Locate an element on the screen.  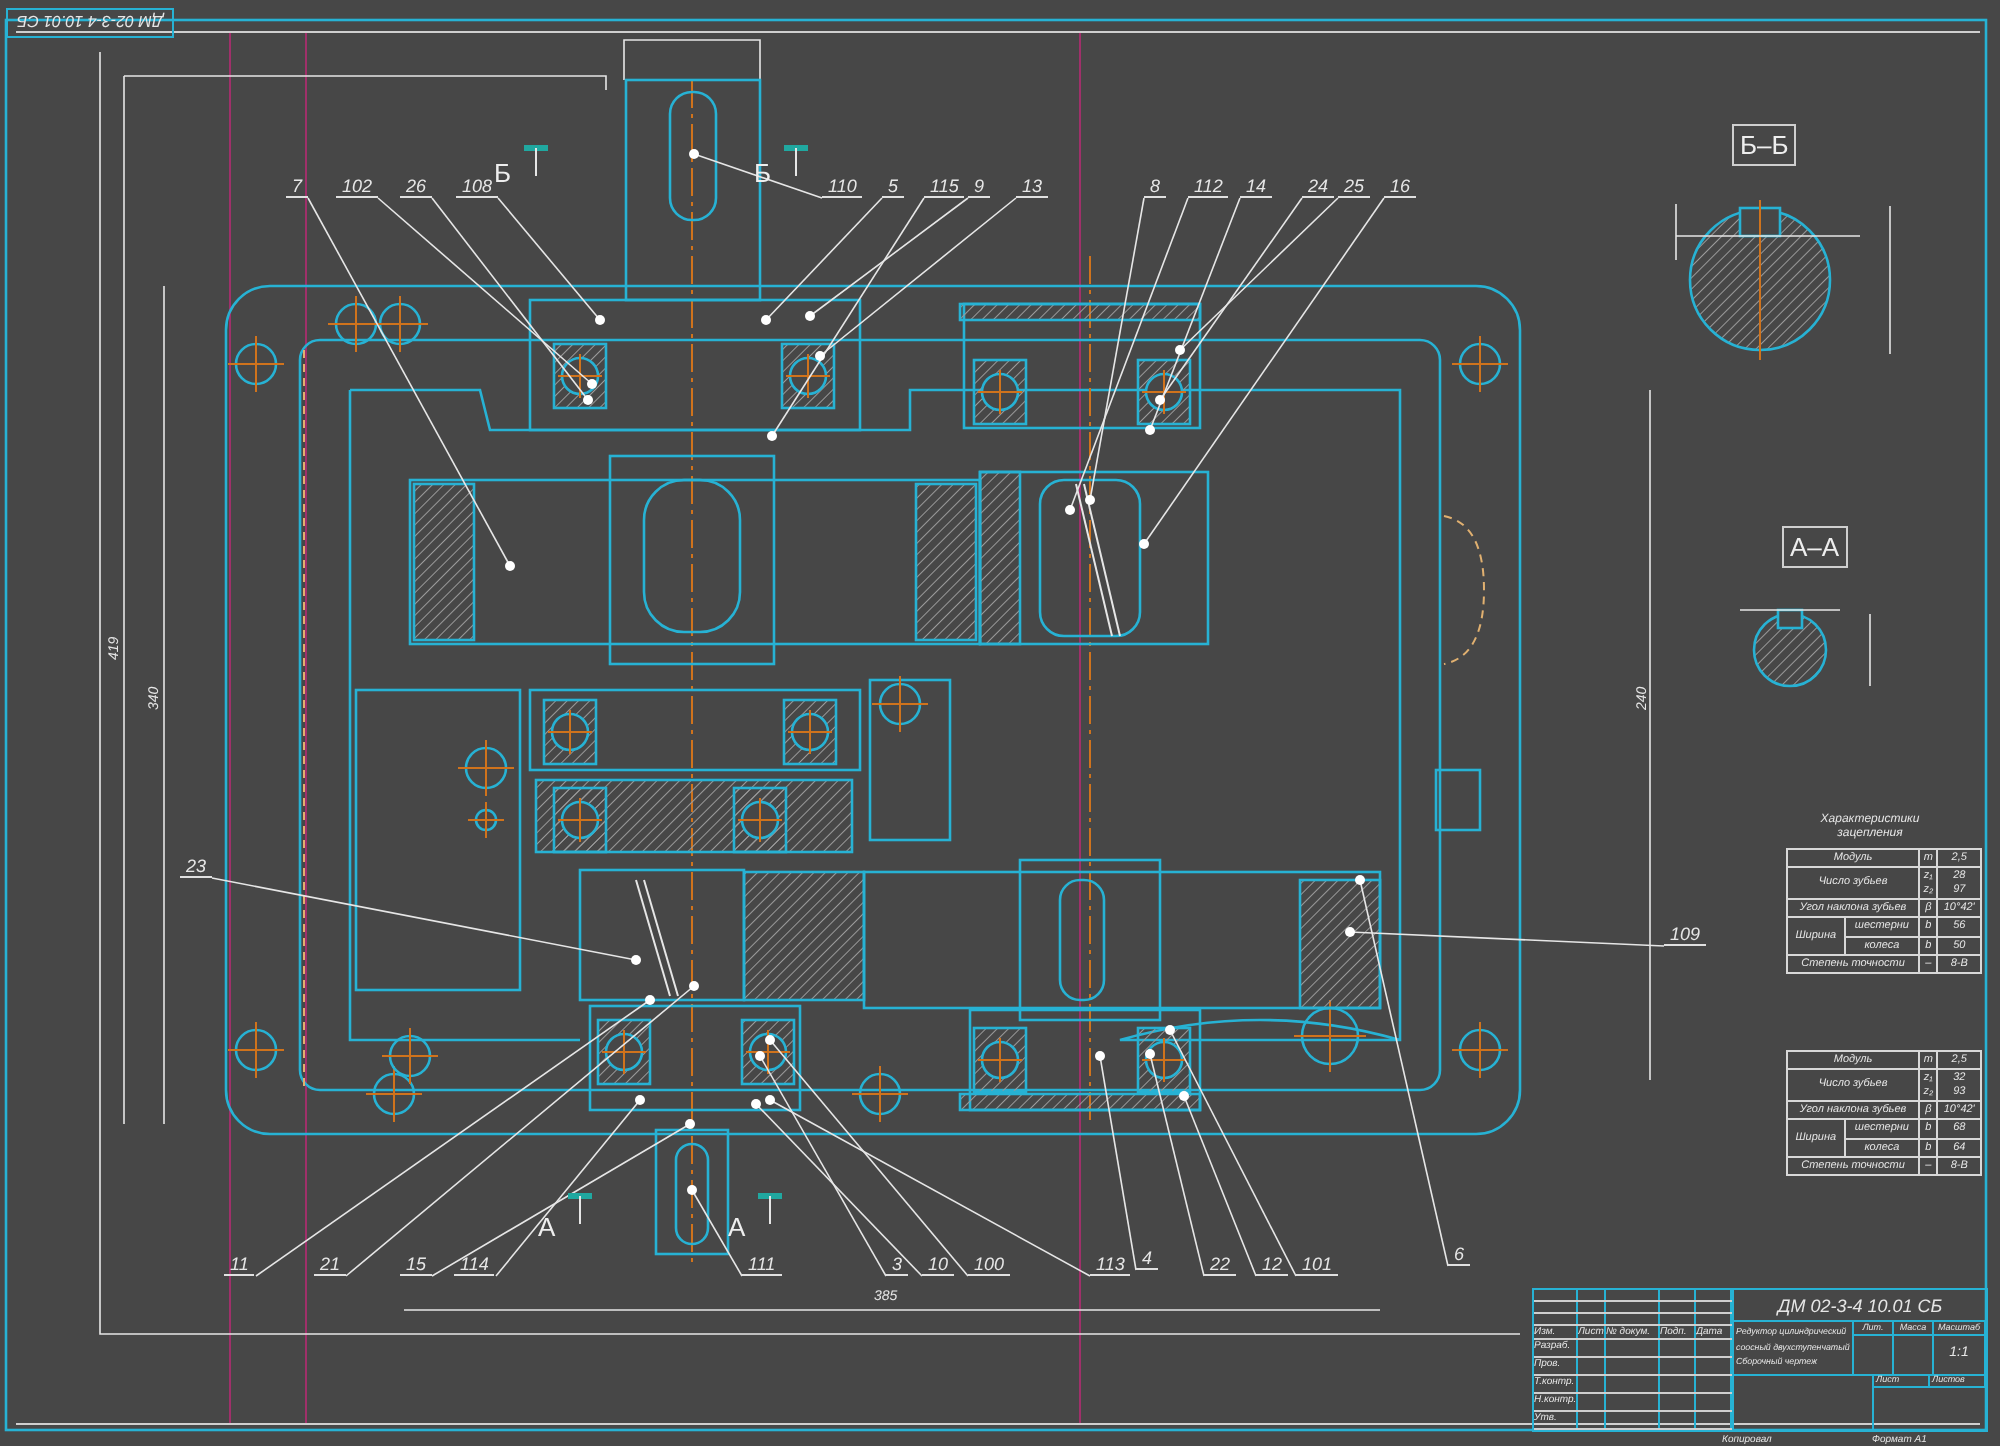
part-number: 112 is located at coordinates (1208, 187).